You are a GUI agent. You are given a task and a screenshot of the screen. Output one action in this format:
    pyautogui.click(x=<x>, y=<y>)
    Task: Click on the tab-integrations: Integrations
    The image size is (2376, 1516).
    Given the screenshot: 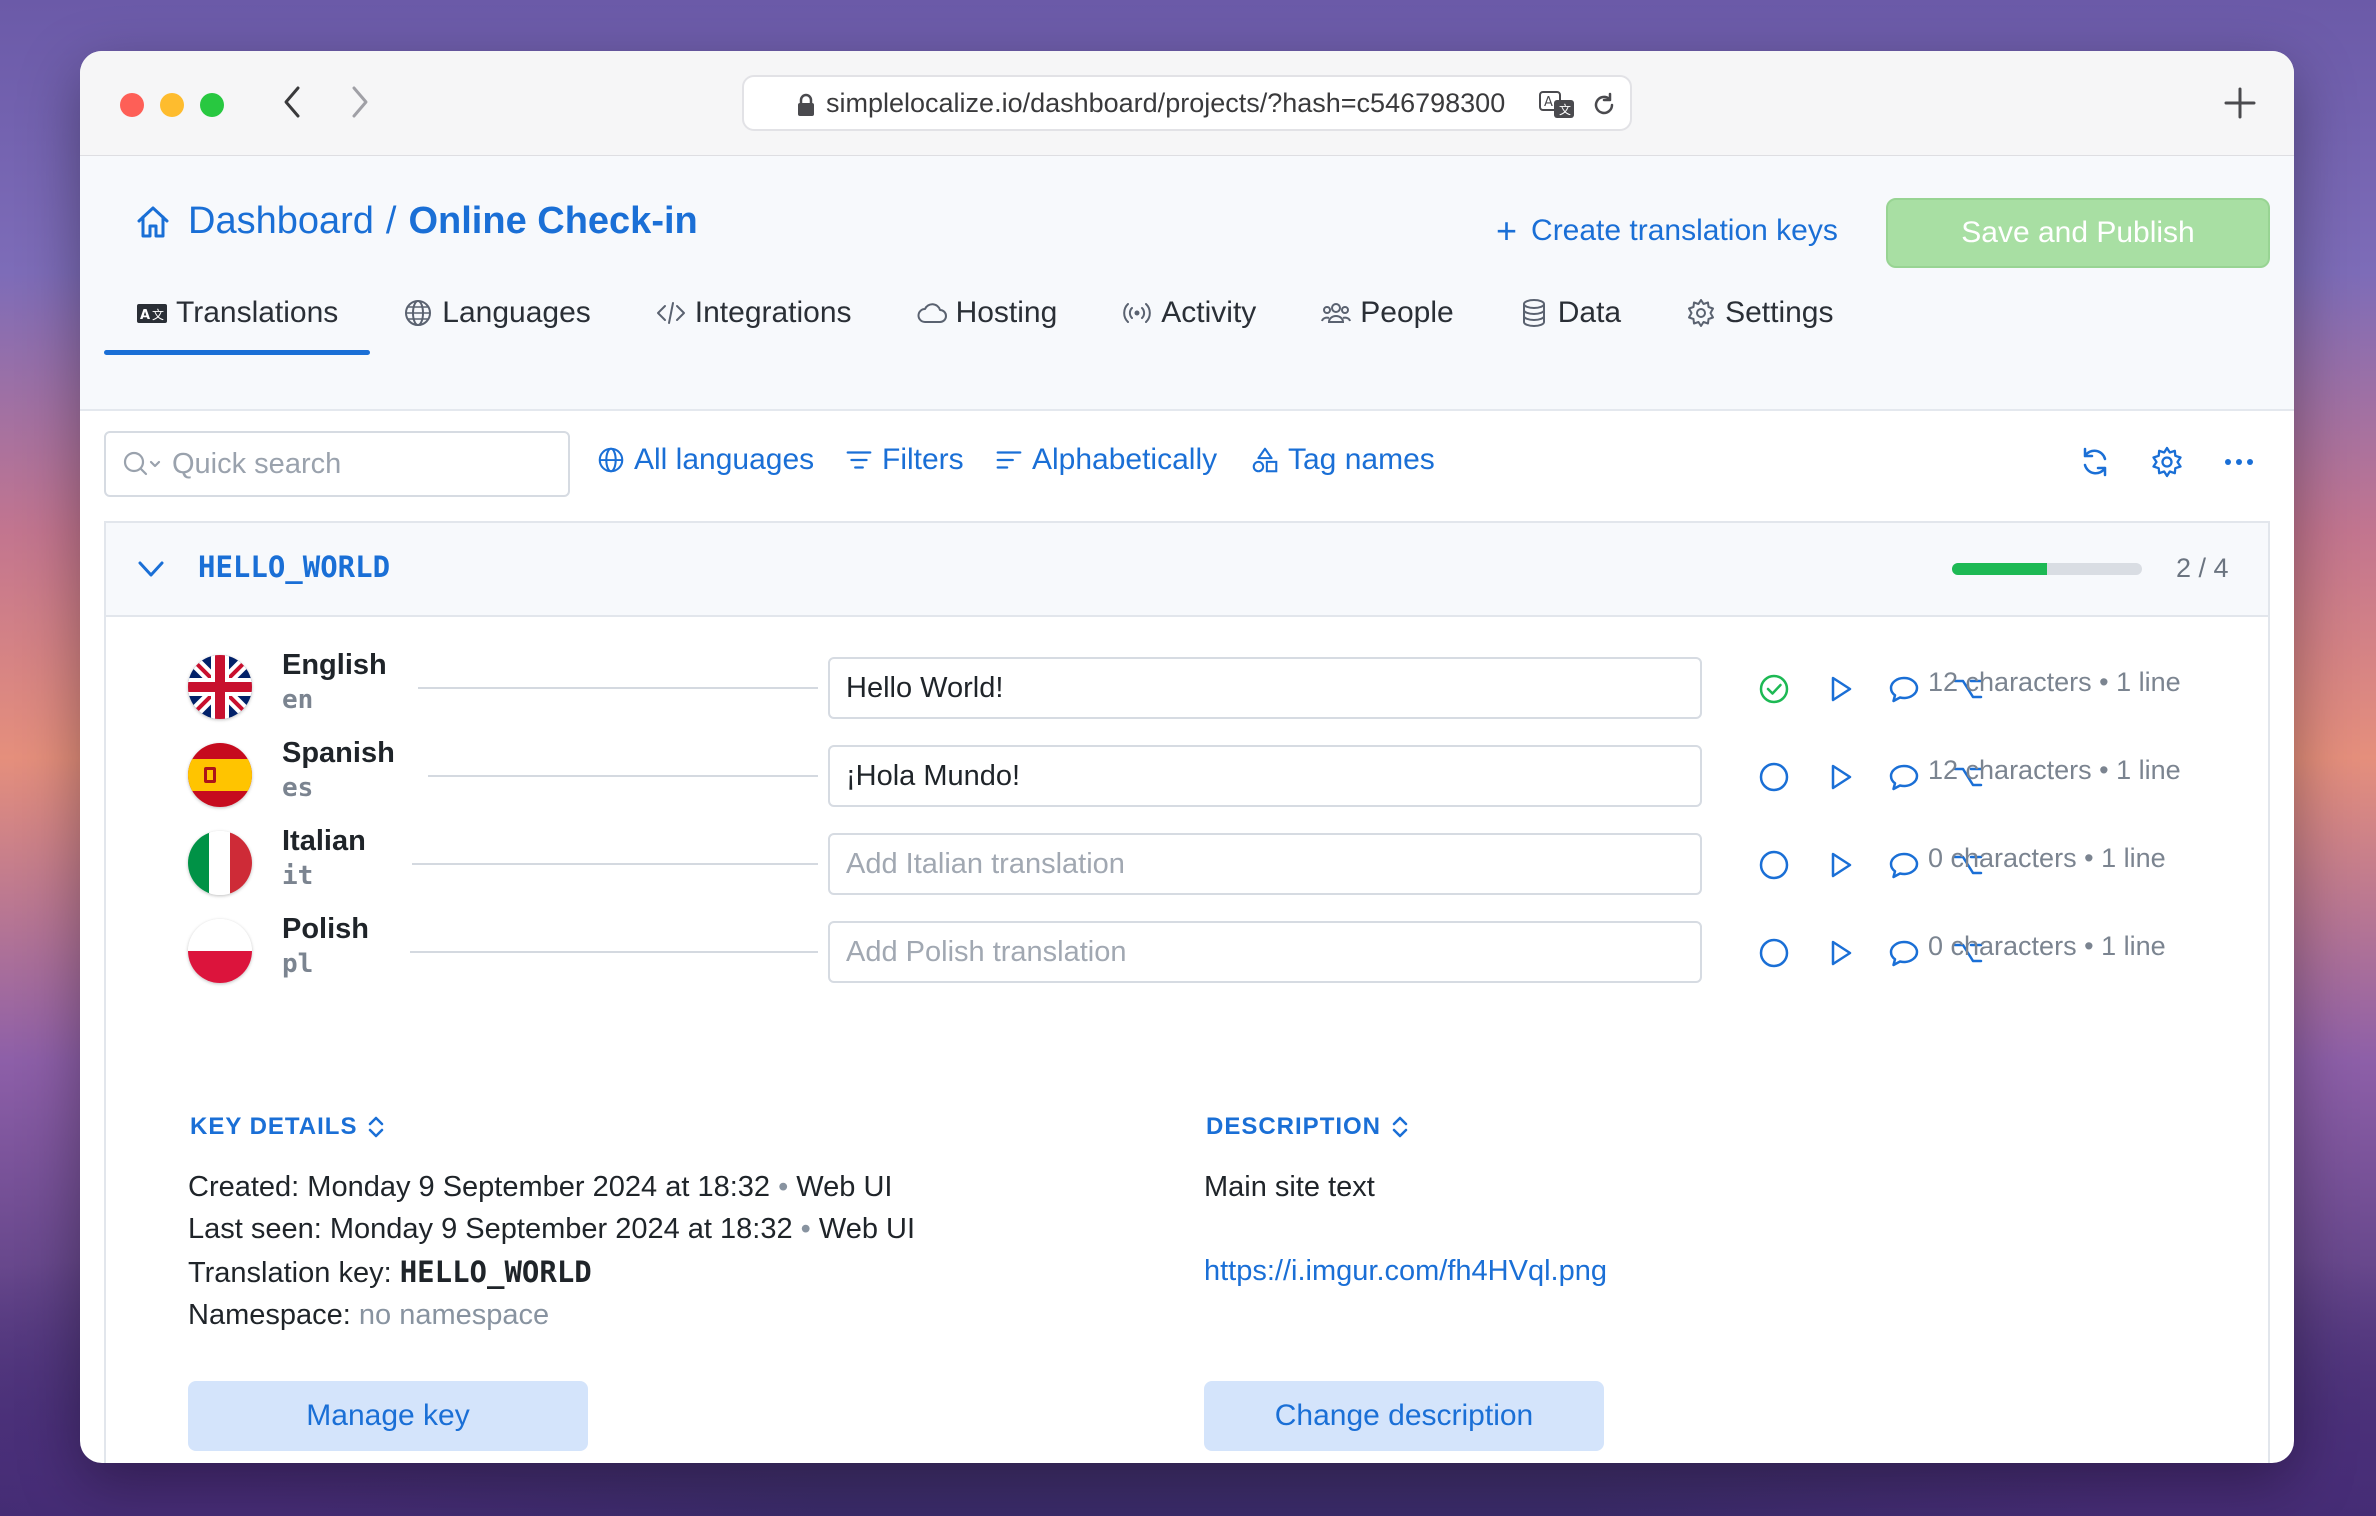 What is the action you would take?
    pyautogui.click(x=753, y=313)
    